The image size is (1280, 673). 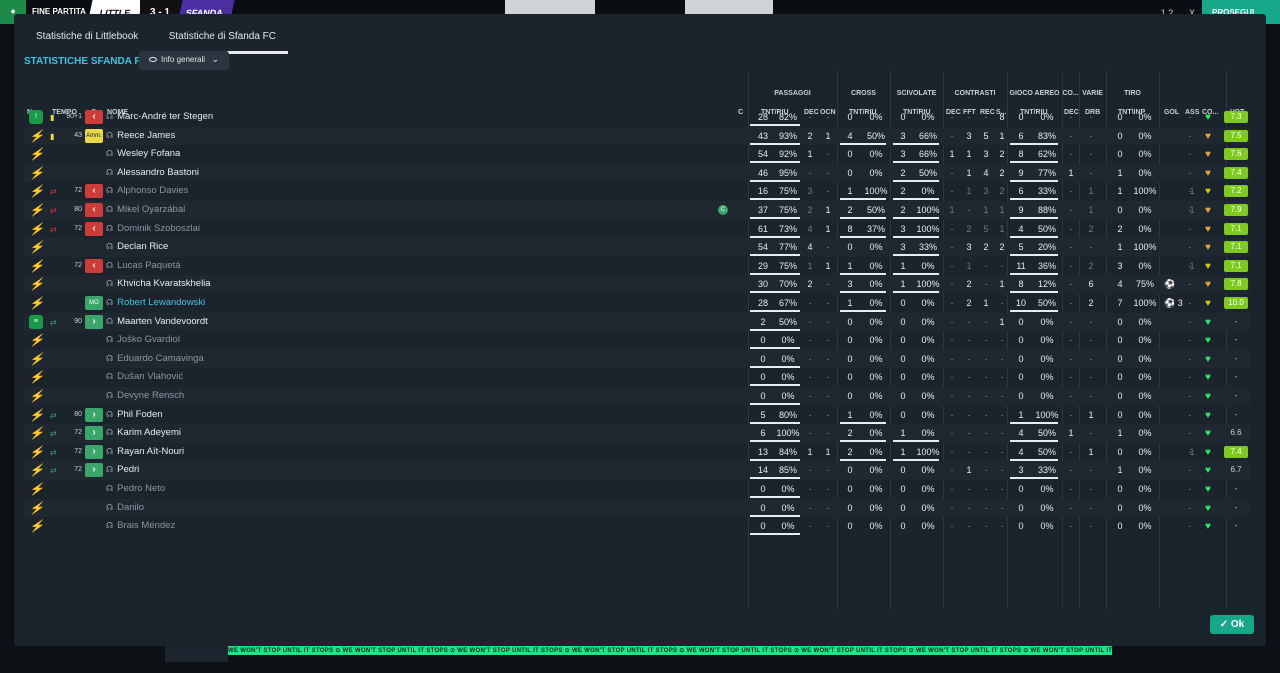 What do you see at coordinates (143, 339) in the screenshot?
I see `player-name-link: ☊ Joško Gvardiol` at bounding box center [143, 339].